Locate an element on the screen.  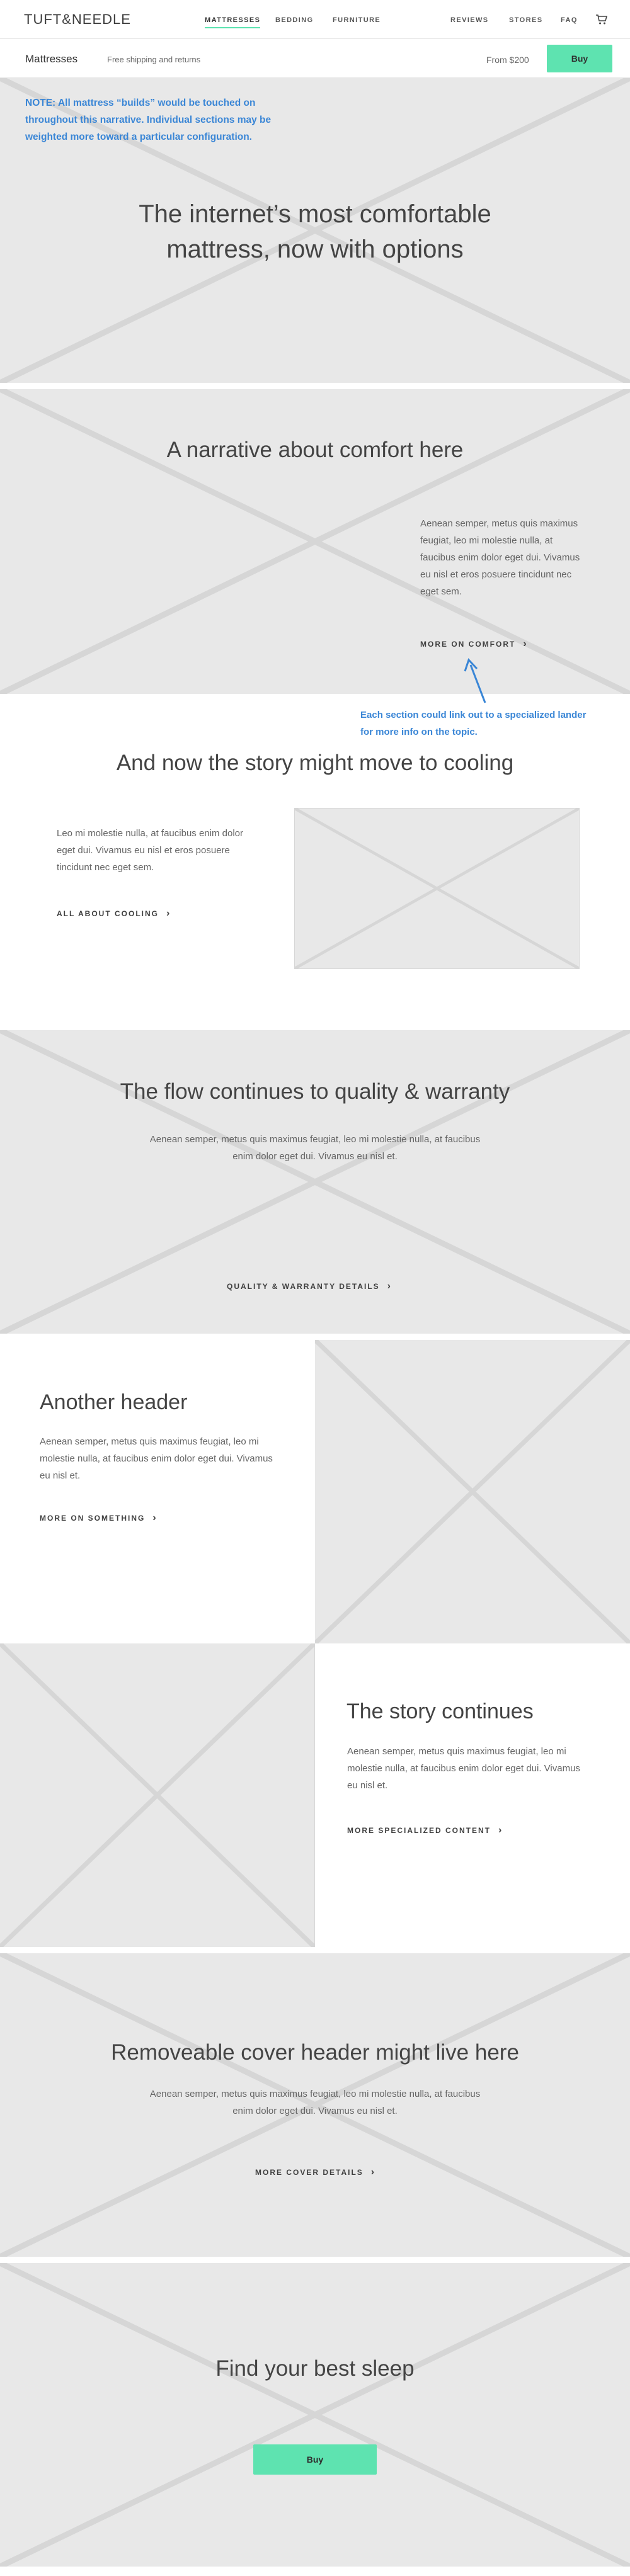
cart-icon is located at coordinates (601, 19).